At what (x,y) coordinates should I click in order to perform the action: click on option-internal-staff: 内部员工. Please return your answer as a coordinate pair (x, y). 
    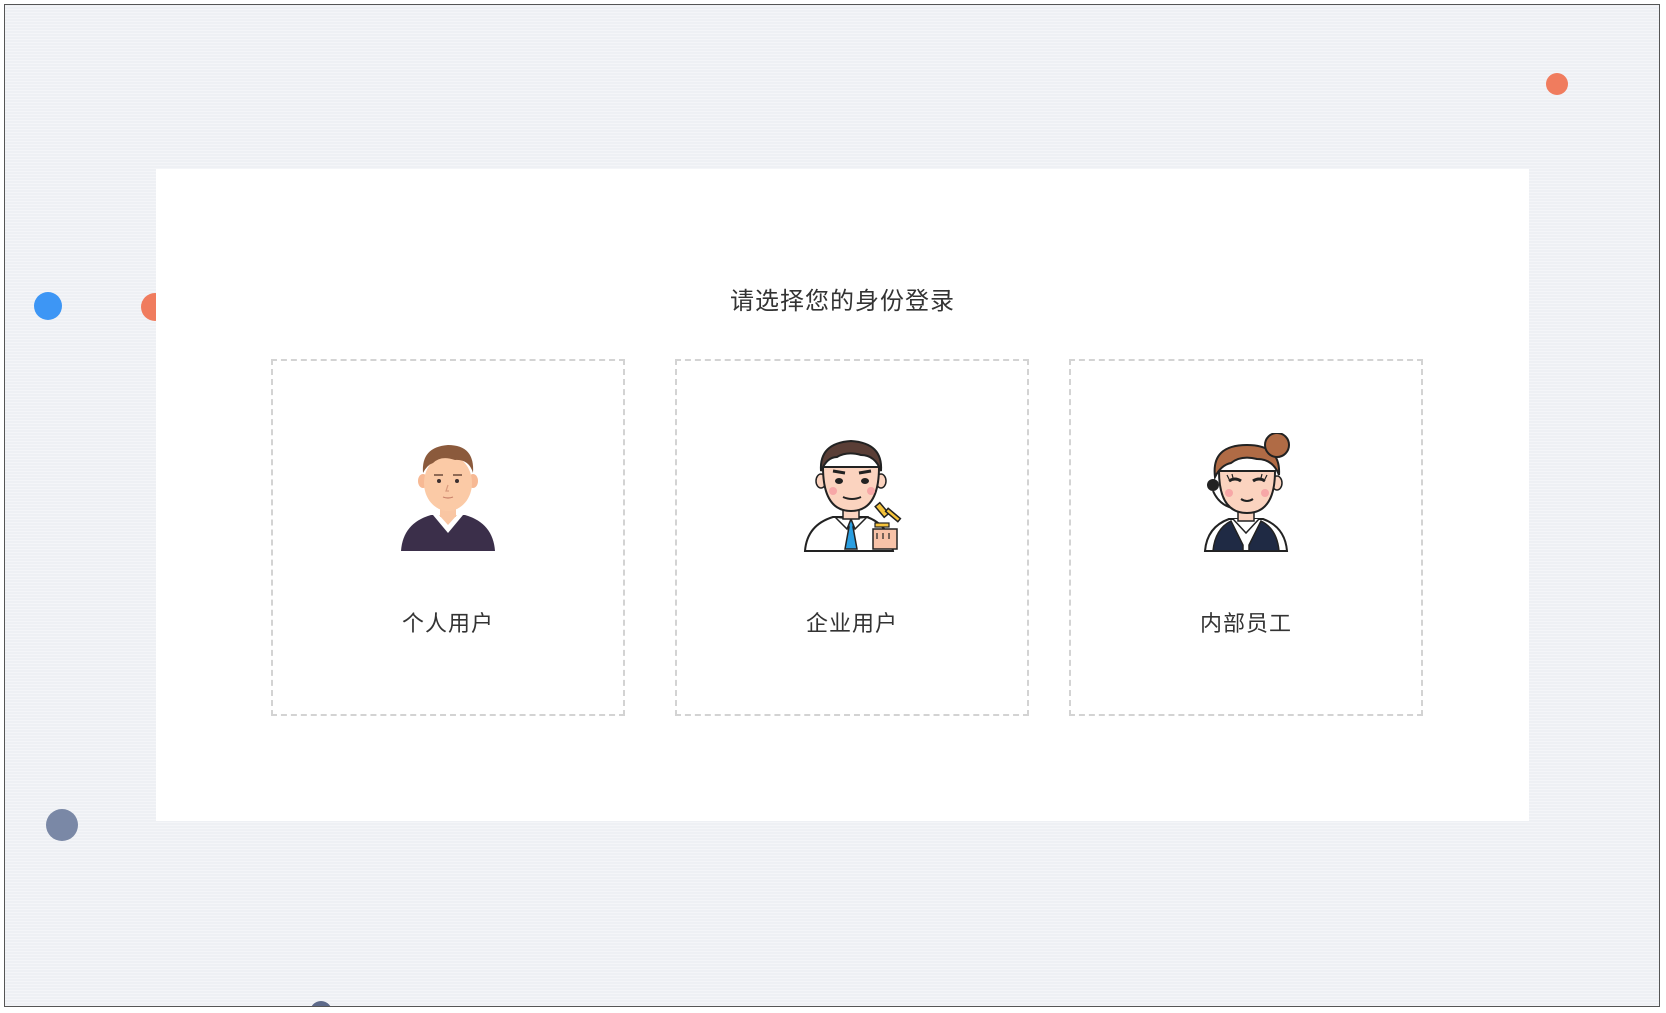
    Looking at the image, I should click on (1246, 537).